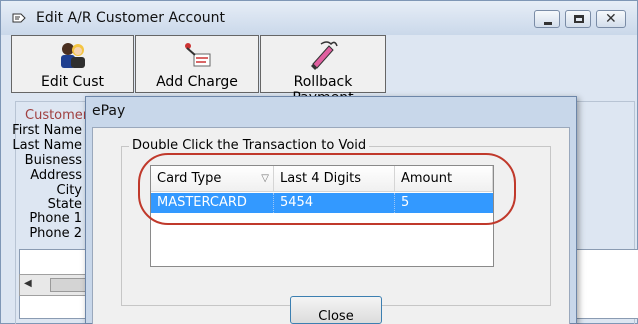 The image size is (638, 324). What do you see at coordinates (131, 18) in the screenshot?
I see `window-title: Edit A/R Customer Account` at bounding box center [131, 18].